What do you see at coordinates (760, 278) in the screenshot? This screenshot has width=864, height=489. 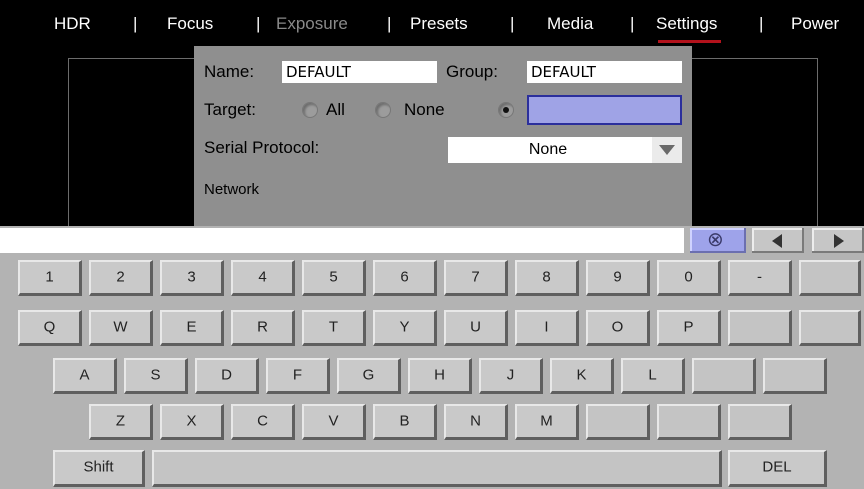 I see `key-minus: -` at bounding box center [760, 278].